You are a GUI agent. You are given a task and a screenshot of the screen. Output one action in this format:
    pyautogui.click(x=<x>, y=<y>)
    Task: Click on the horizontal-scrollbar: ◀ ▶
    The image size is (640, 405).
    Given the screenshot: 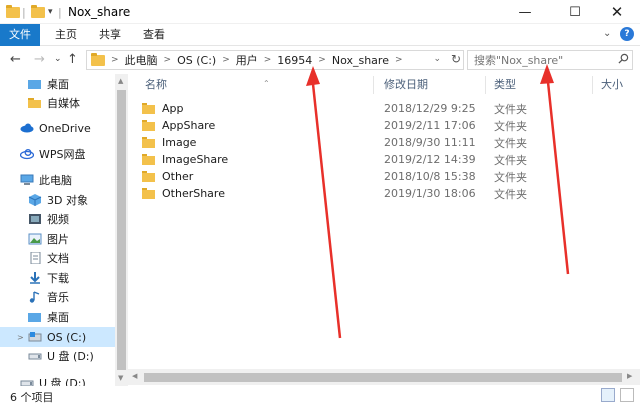 What is the action you would take?
    pyautogui.click(x=384, y=377)
    